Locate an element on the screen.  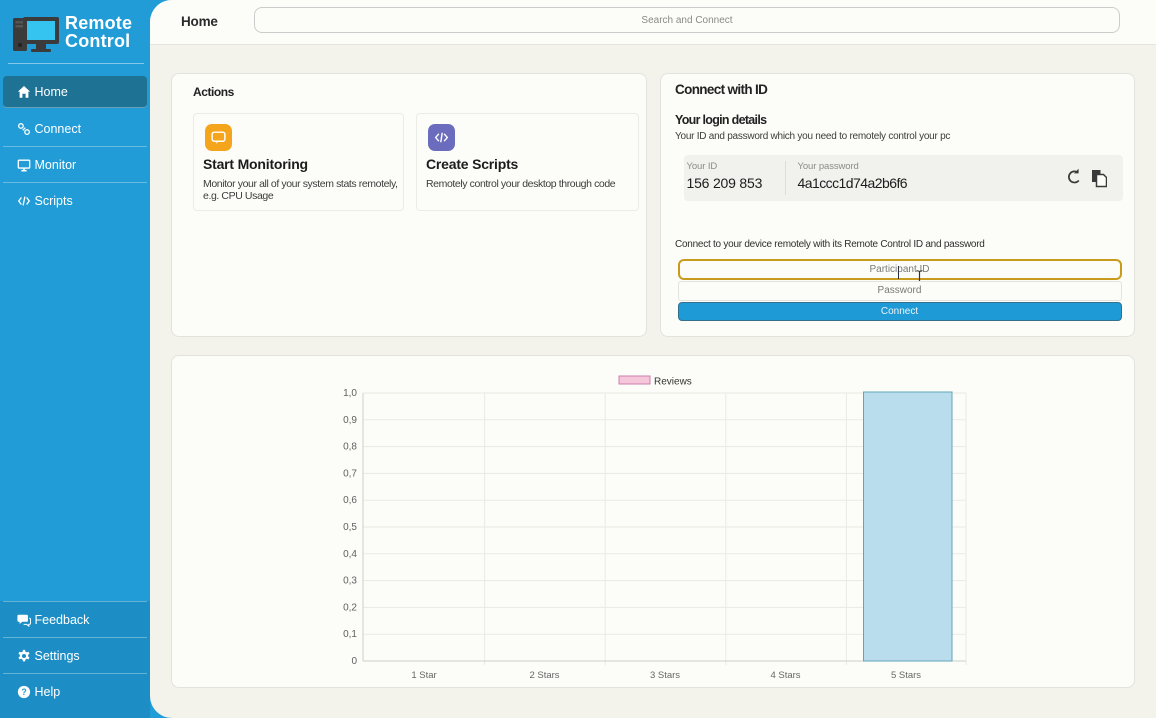
svg-text: 5 Stars is located at coordinates (906, 675).